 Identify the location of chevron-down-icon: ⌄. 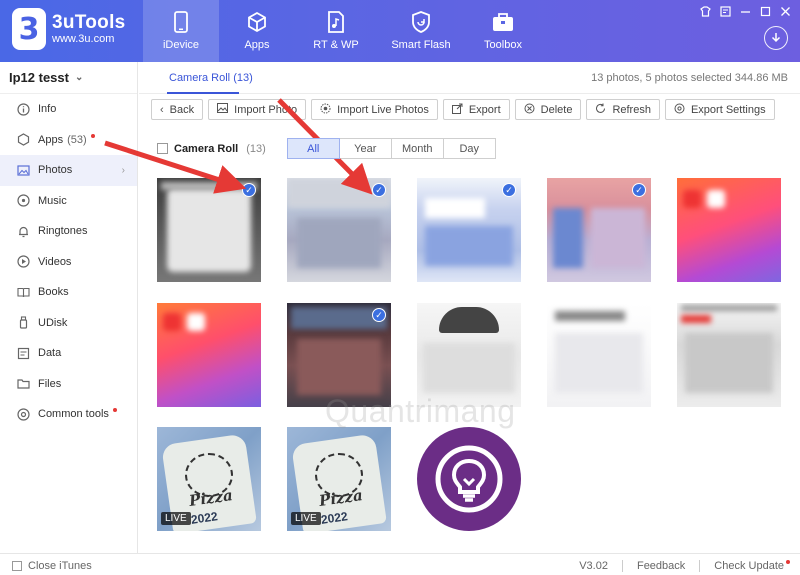
(79, 77).